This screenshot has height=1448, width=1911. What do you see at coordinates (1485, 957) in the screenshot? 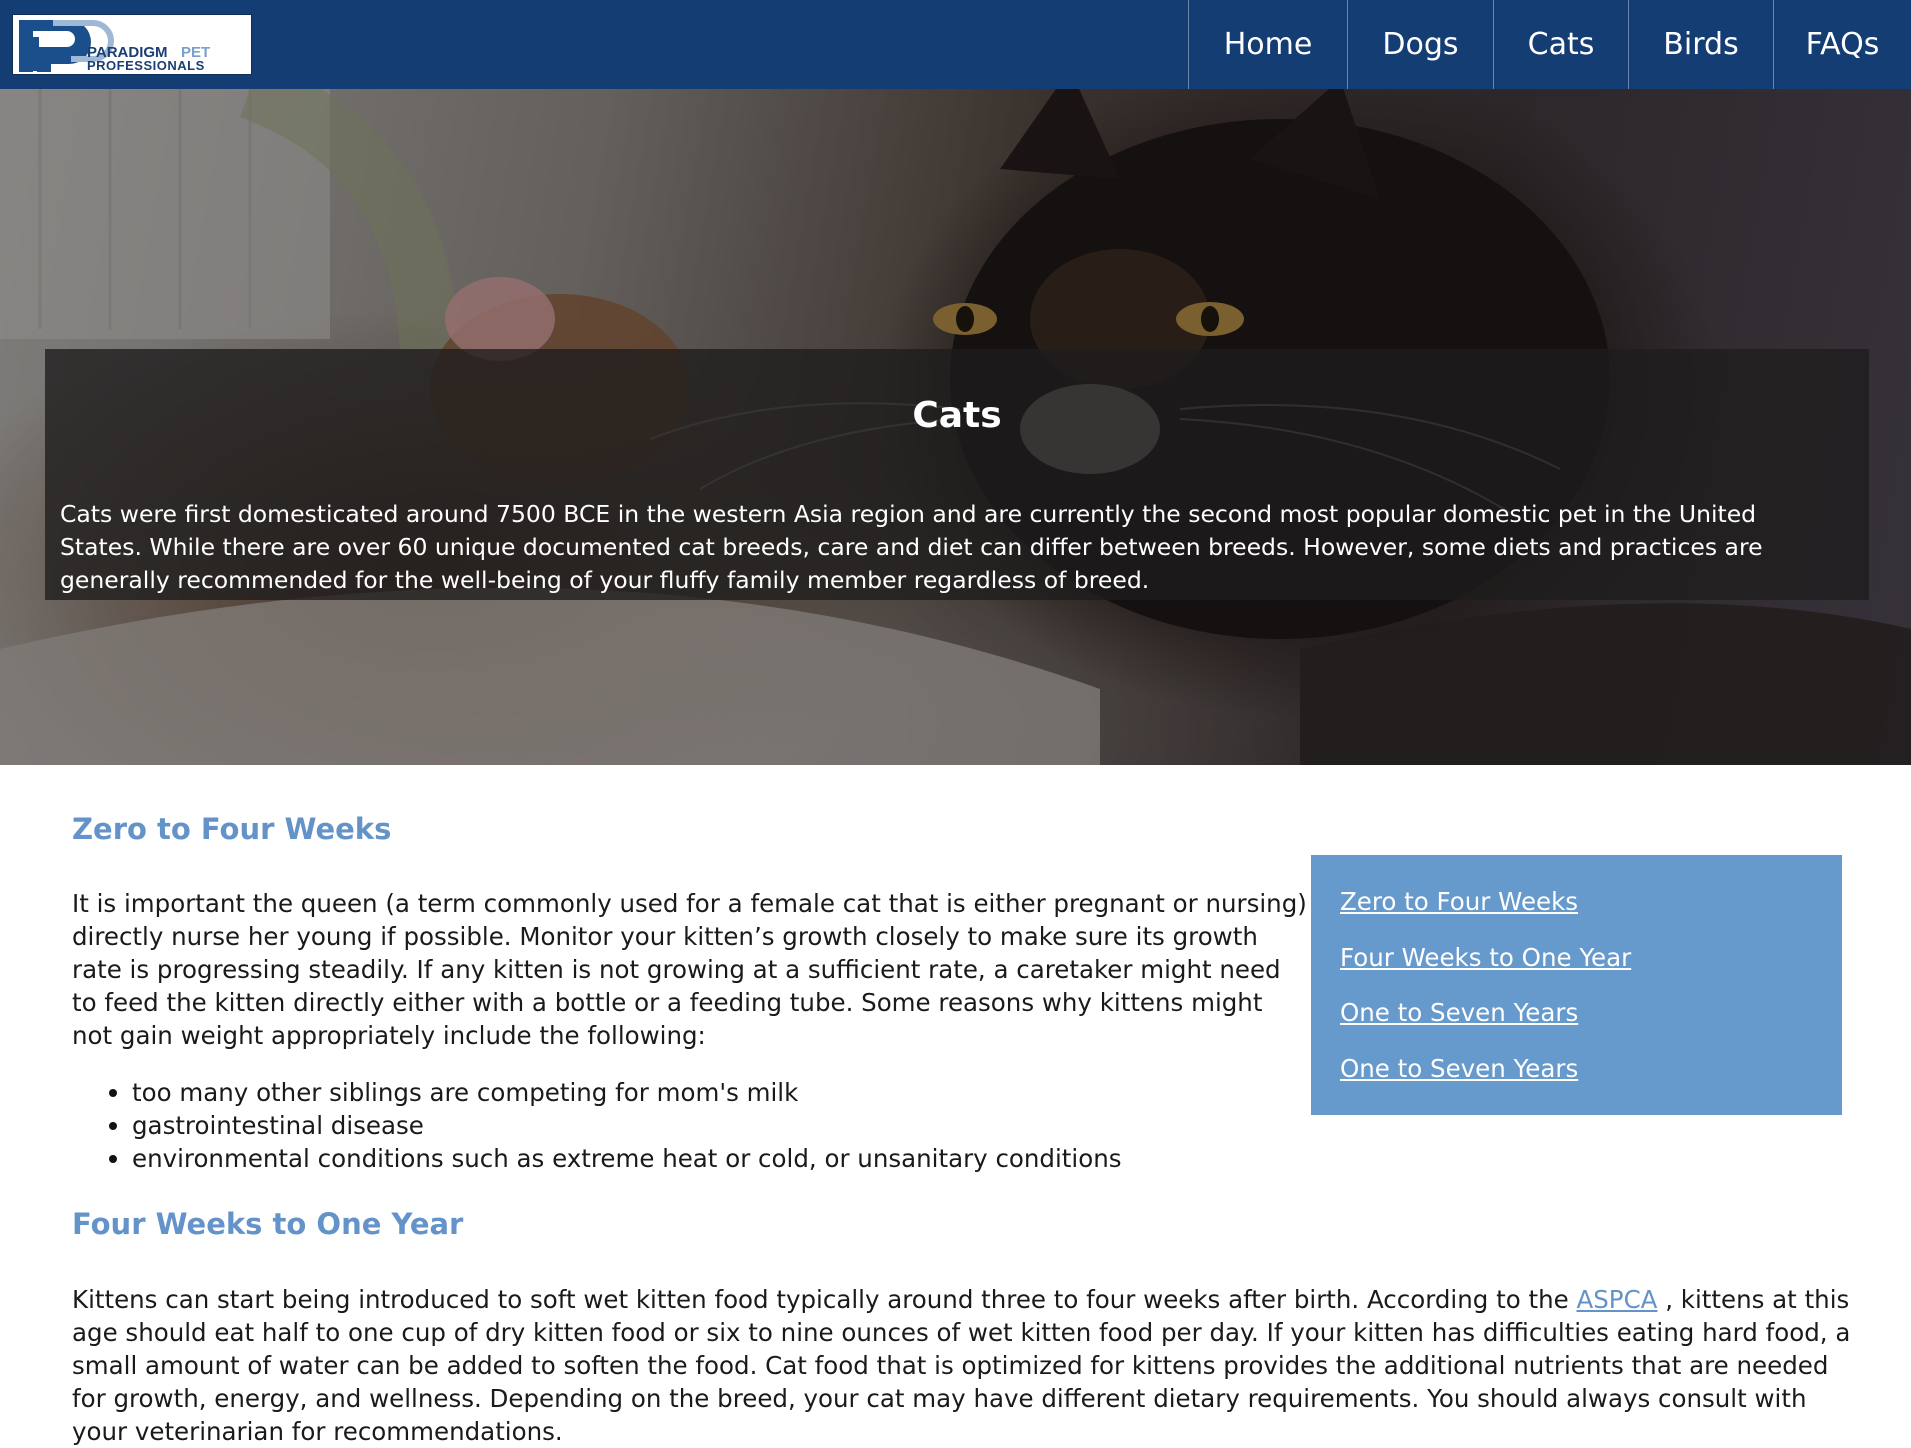
I see `toc-link-four-weeks-to-one-year: Four Weeks to One Year` at bounding box center [1485, 957].